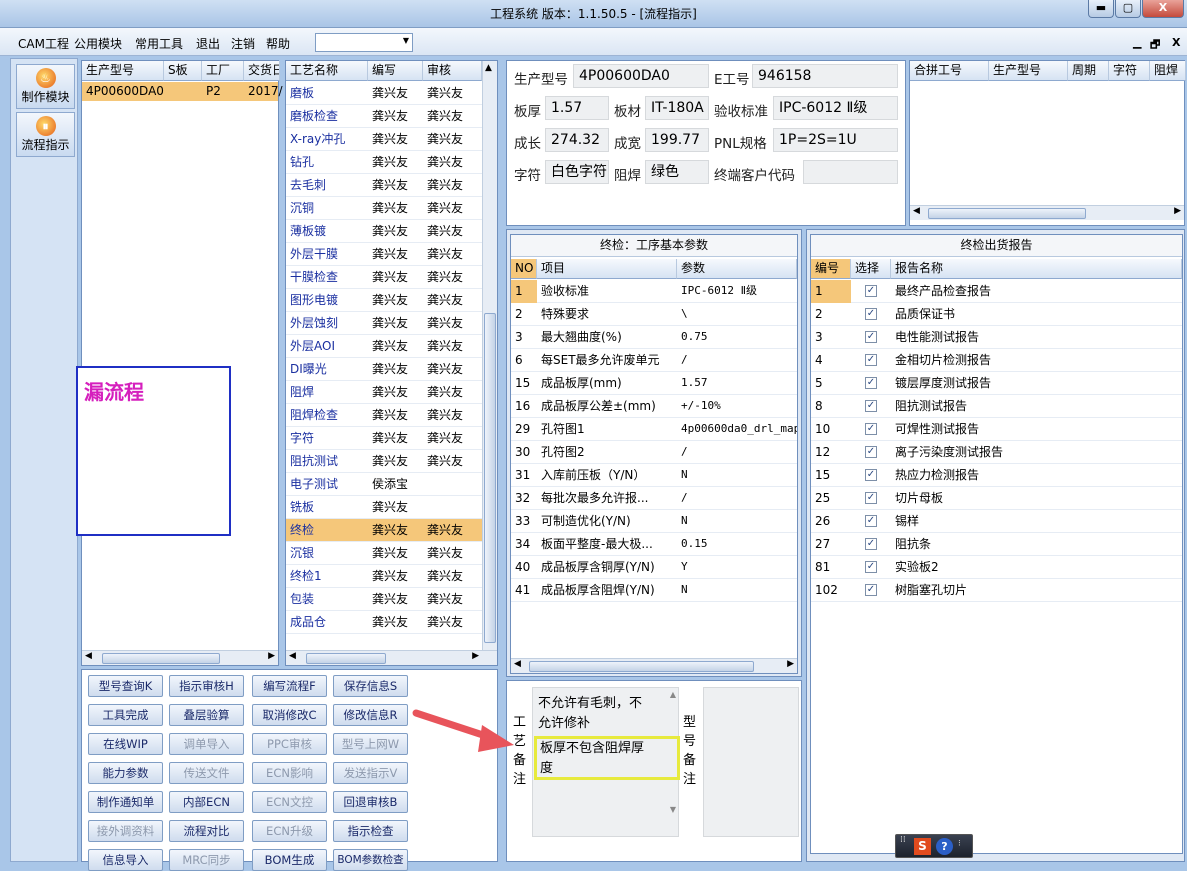  I want to click on table-row: 3 最大翘曲度(%) 0.75, so click(654, 337).